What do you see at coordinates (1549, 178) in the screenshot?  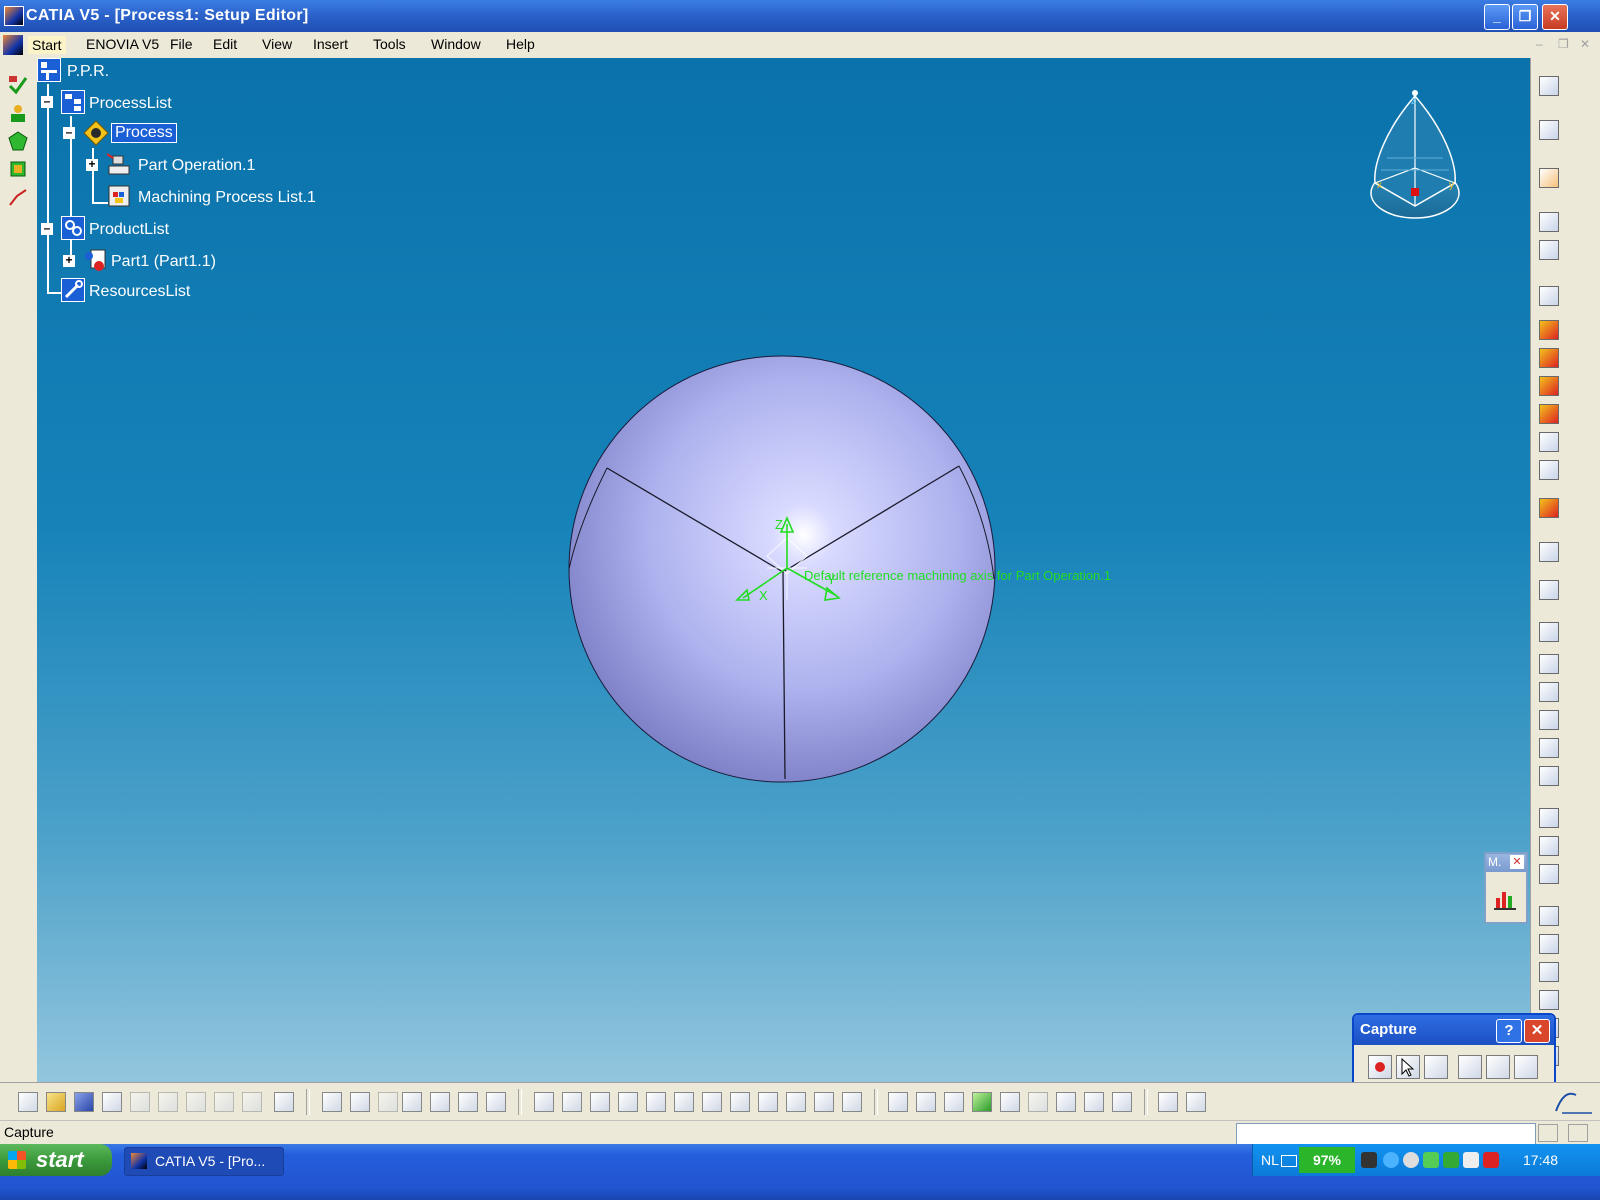 I see `select-arrow-icon` at bounding box center [1549, 178].